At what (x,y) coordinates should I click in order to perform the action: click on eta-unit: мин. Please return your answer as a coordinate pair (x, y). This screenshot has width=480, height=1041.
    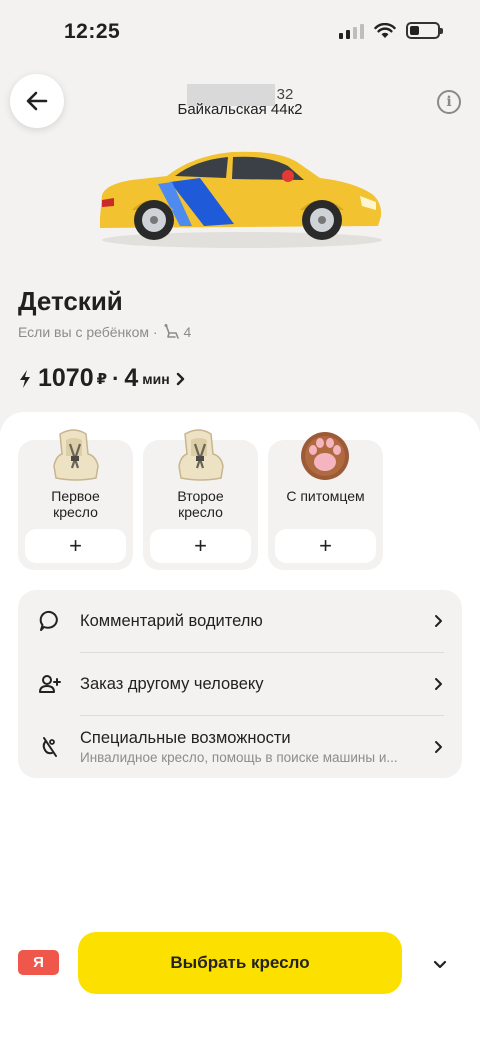
    Looking at the image, I should click on (156, 378).